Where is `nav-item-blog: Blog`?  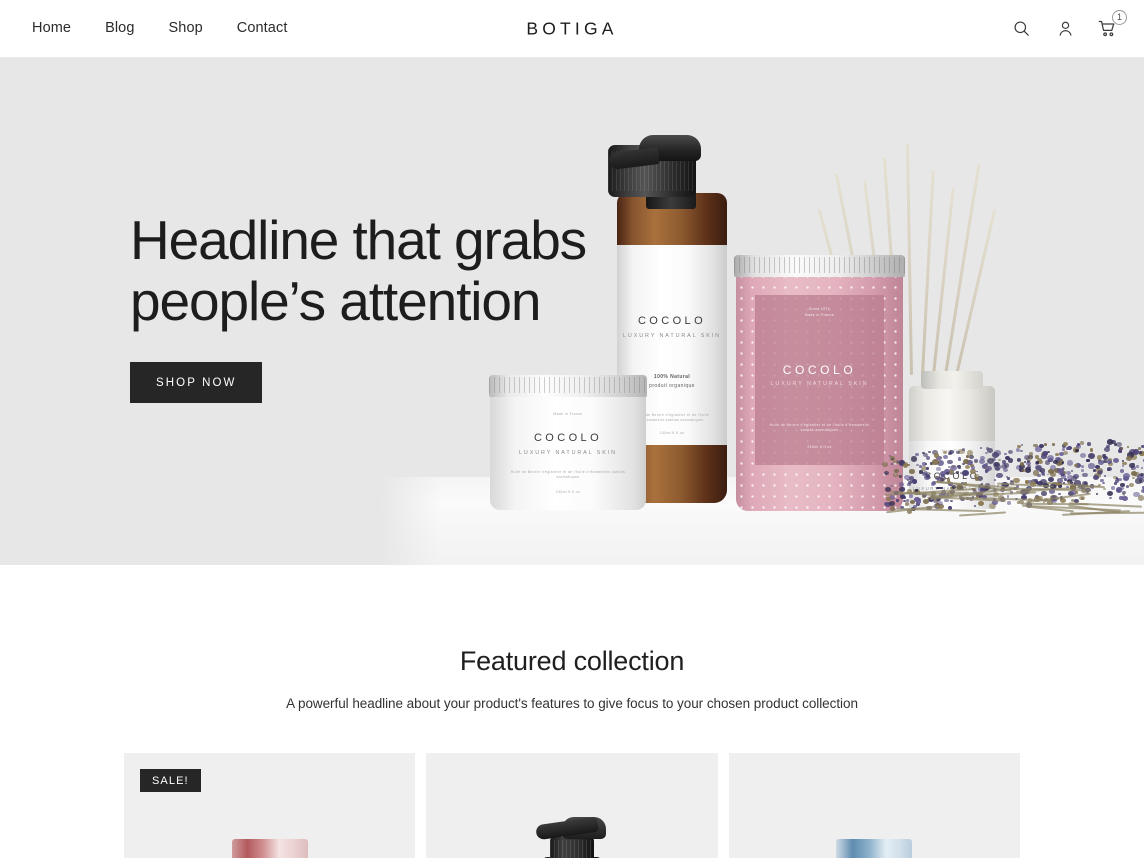 nav-item-blog: Blog is located at coordinates (119, 28).